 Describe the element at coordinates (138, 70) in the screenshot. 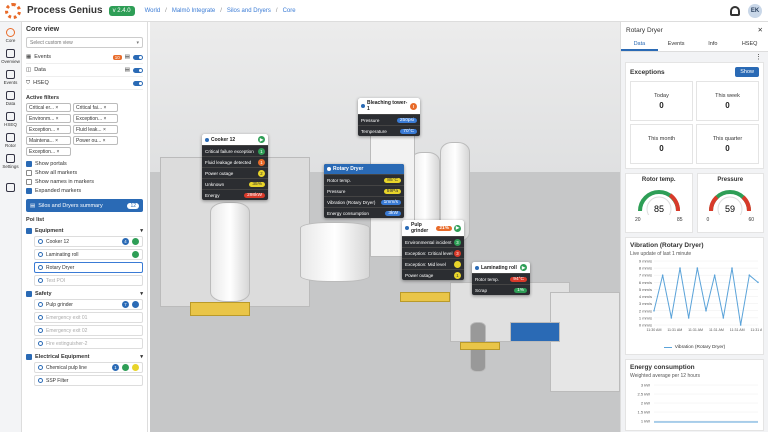

I see `data-toggle` at that location.